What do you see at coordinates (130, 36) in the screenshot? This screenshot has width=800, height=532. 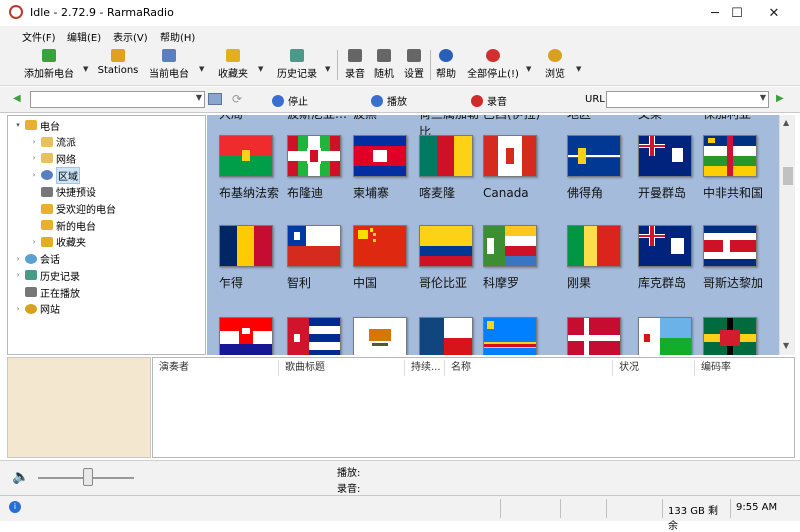 I see `menu-view: 表示(V)` at bounding box center [130, 36].